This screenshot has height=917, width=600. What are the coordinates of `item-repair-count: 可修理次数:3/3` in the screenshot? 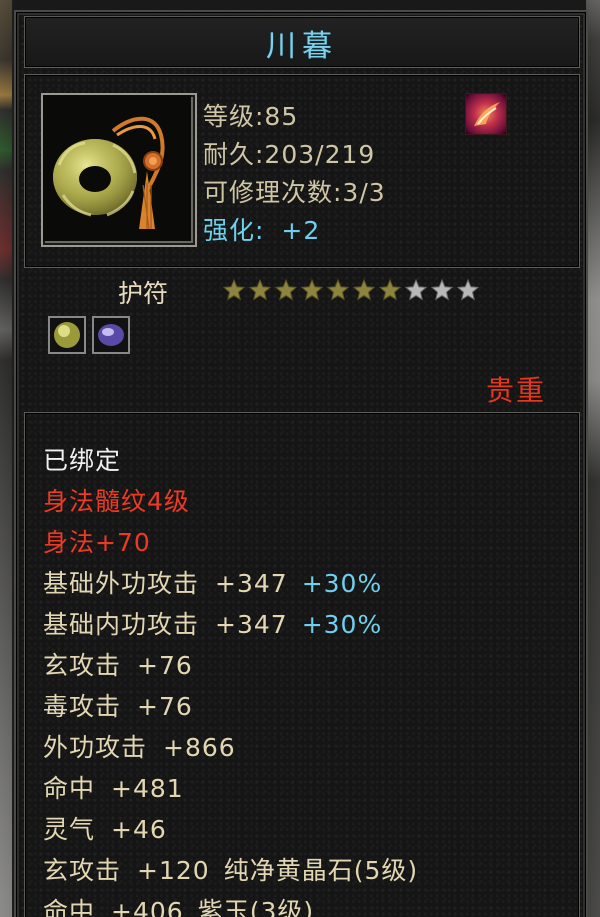 It's located at (294, 192).